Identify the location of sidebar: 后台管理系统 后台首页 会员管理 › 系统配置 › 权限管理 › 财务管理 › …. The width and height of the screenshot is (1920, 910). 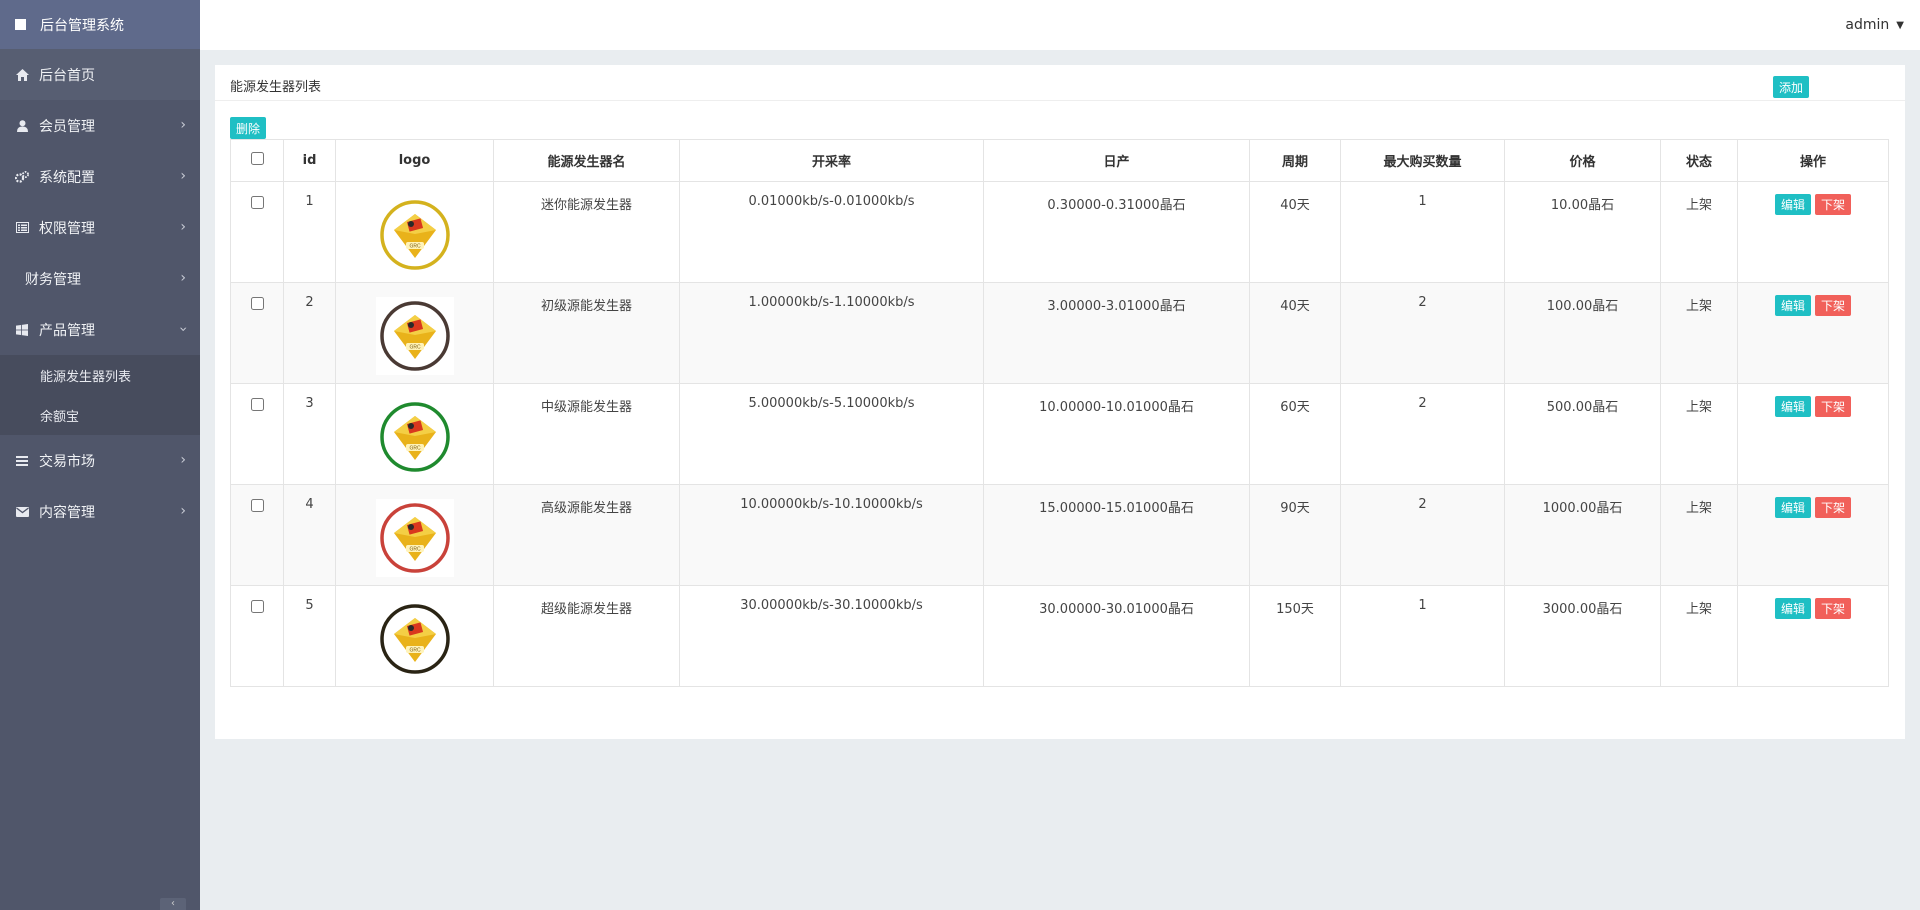
(100, 455).